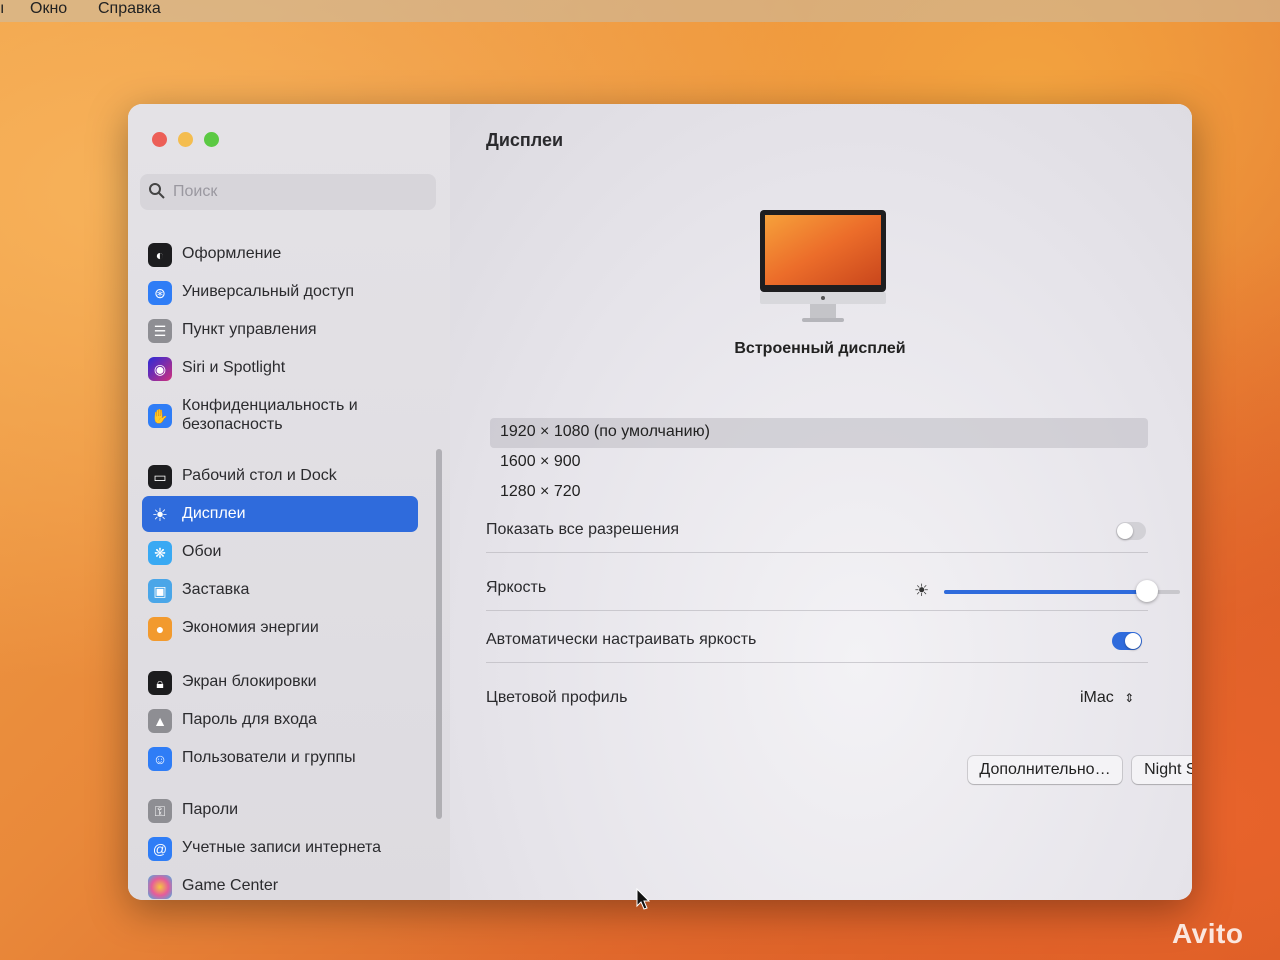  I want to click on sidebar-item-label: Учетные записи интернета, so click(282, 847).